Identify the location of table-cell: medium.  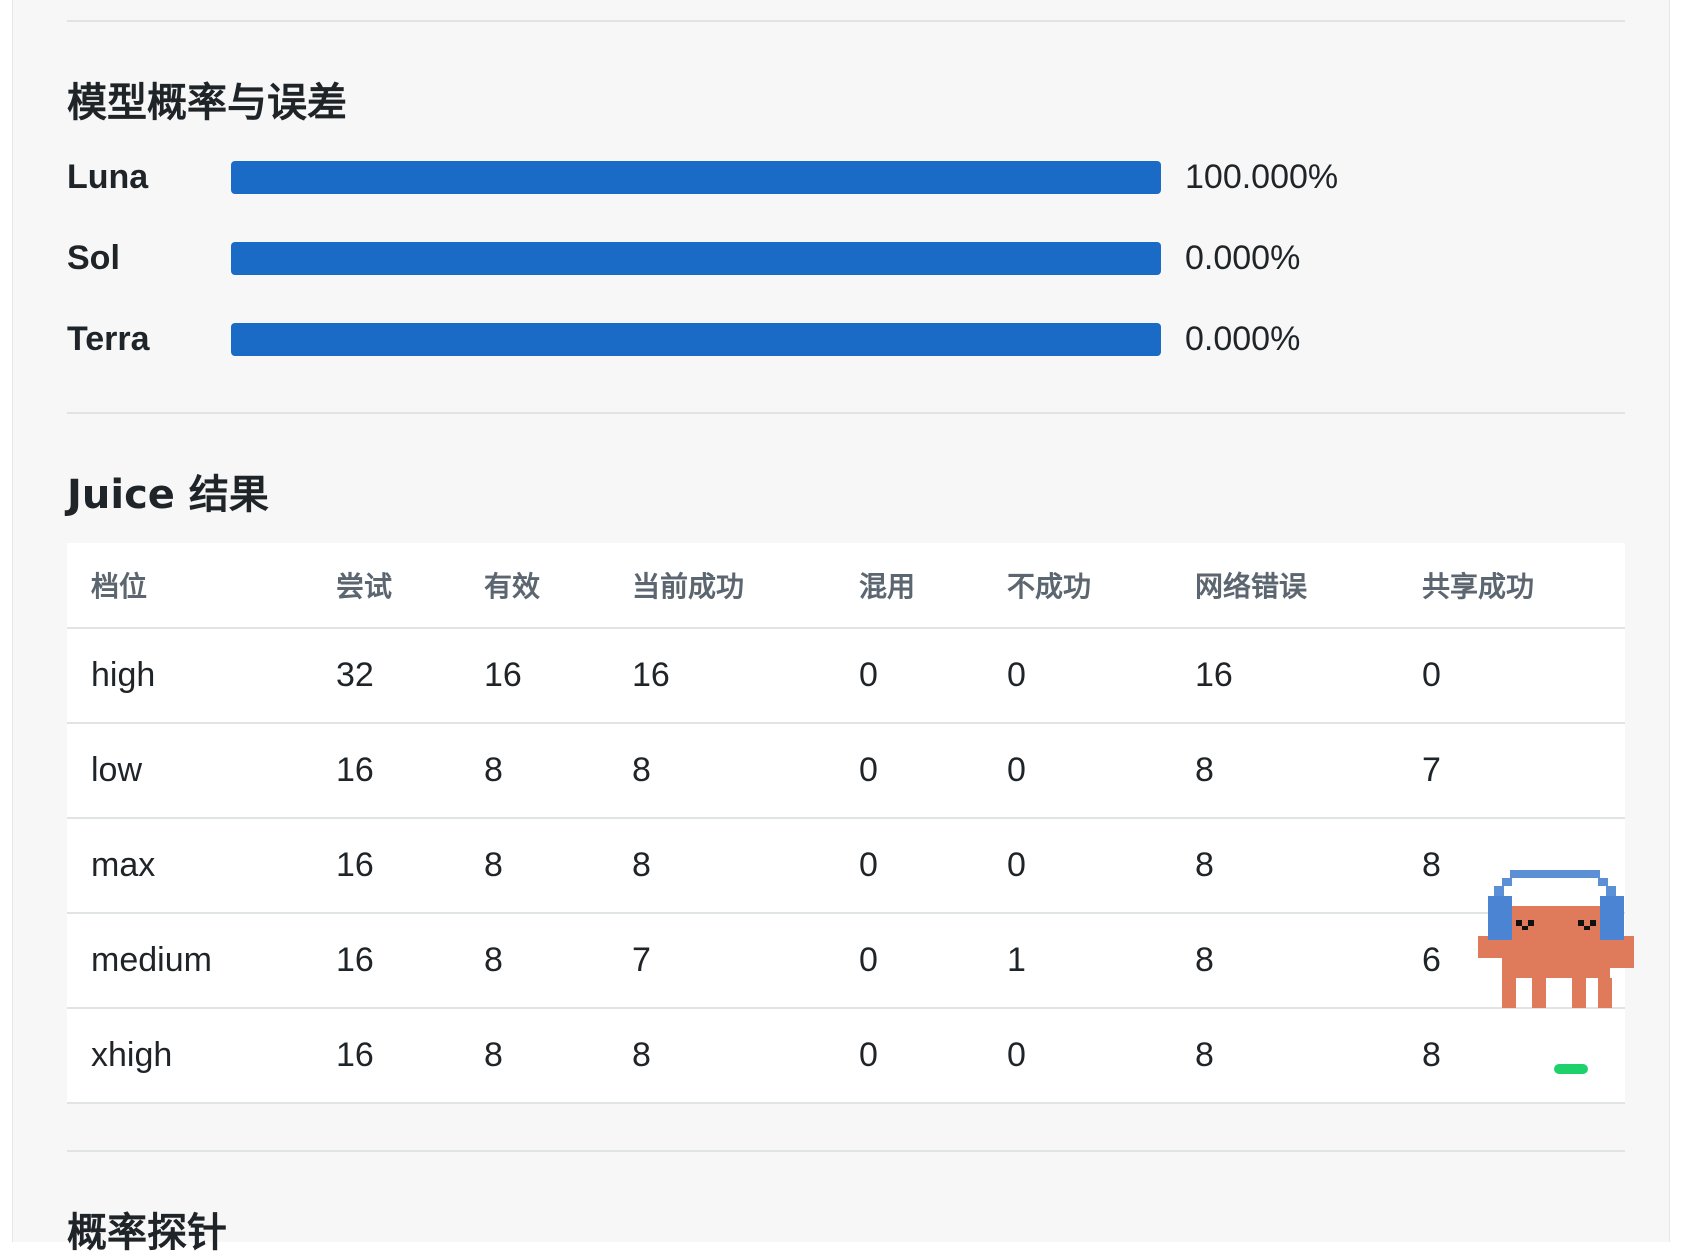
(189, 961).